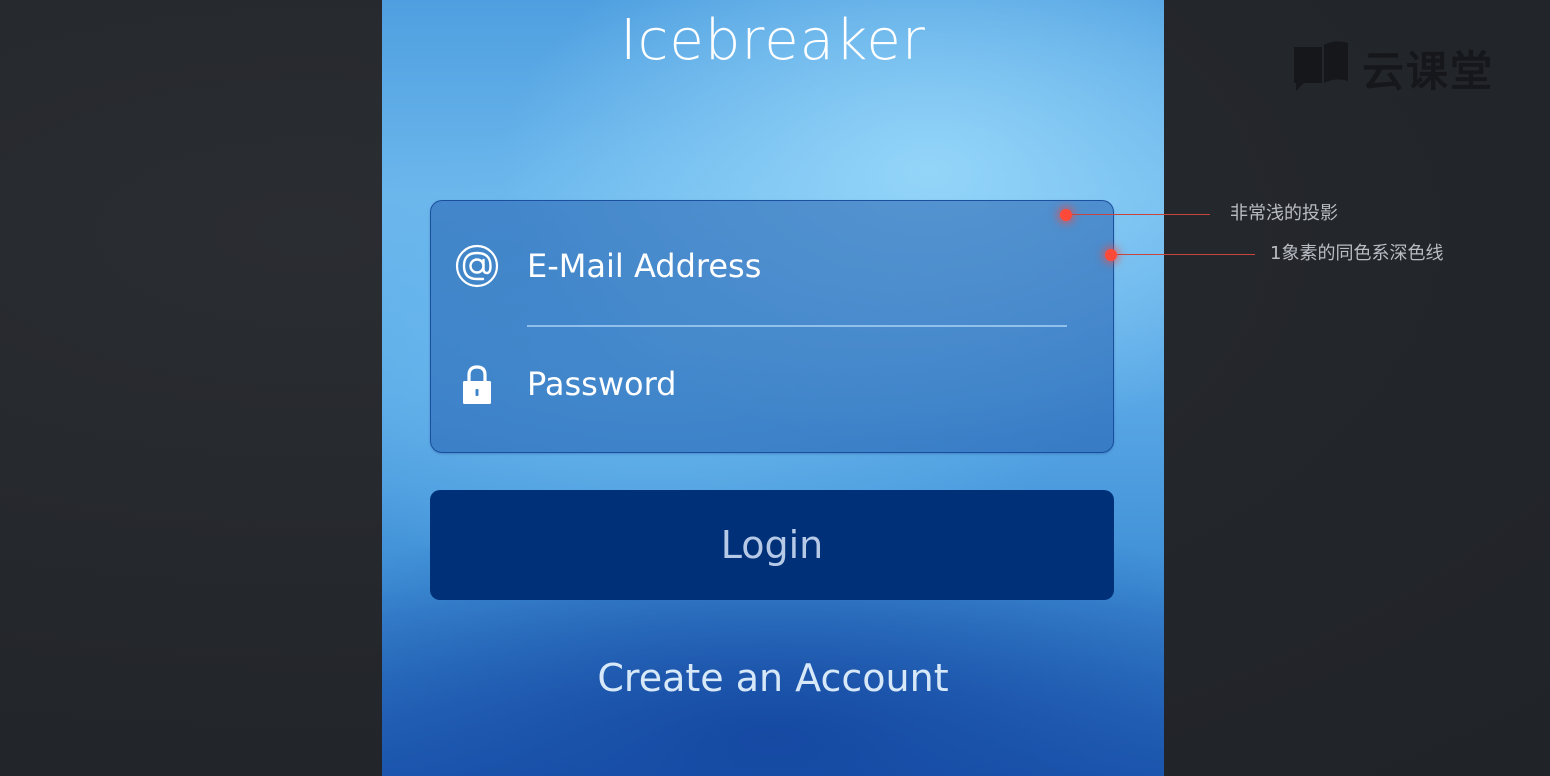 Image resolution: width=1550 pixels, height=776 pixels. What do you see at coordinates (807, 266) in the screenshot?
I see `email-input` at bounding box center [807, 266].